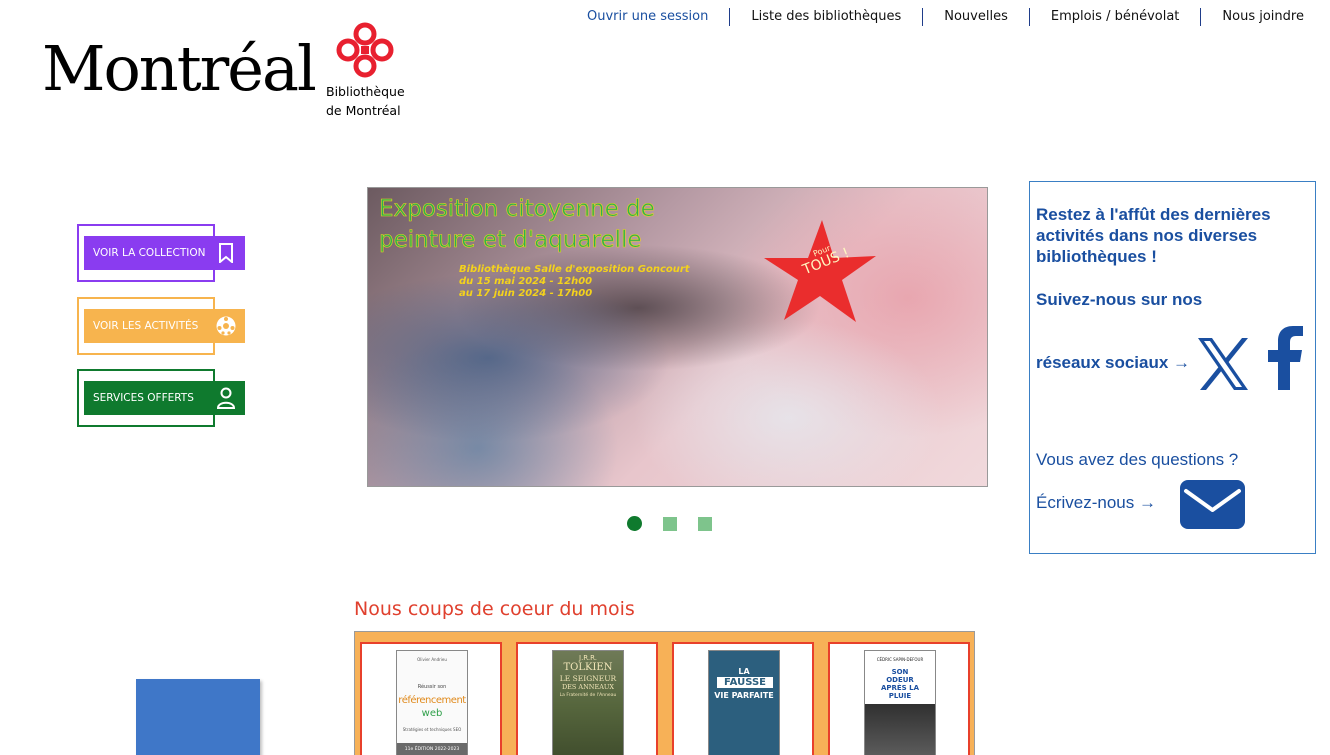 This screenshot has width=1330, height=755. What do you see at coordinates (588, 687) in the screenshot?
I see `book2-line4: DES ANNEAUX` at bounding box center [588, 687].